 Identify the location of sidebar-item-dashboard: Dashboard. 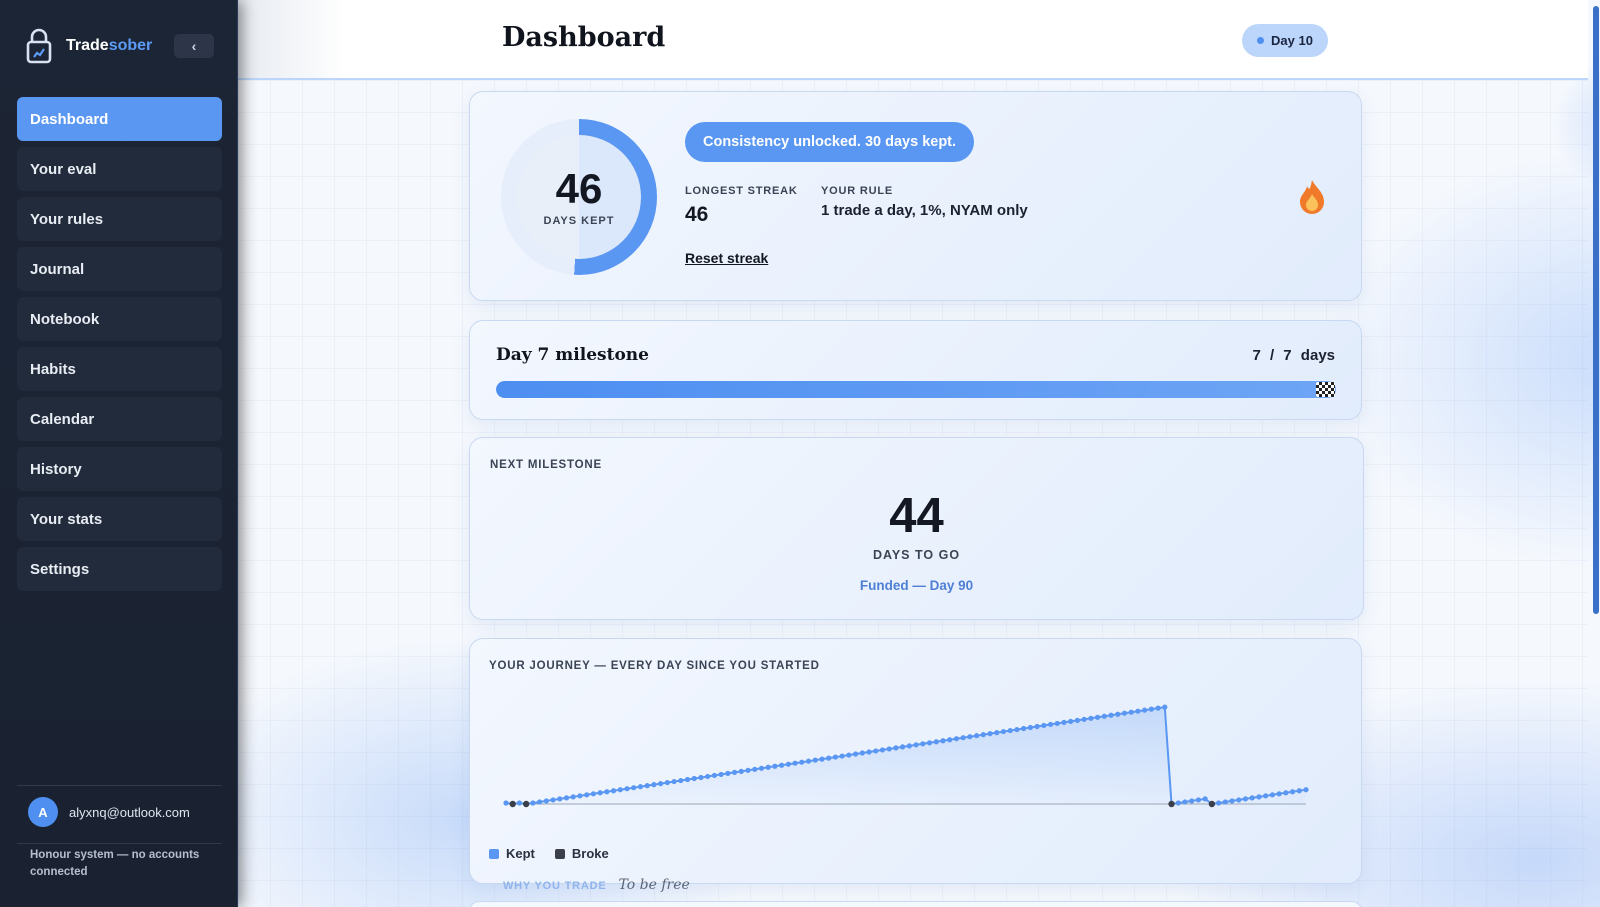
(119, 119).